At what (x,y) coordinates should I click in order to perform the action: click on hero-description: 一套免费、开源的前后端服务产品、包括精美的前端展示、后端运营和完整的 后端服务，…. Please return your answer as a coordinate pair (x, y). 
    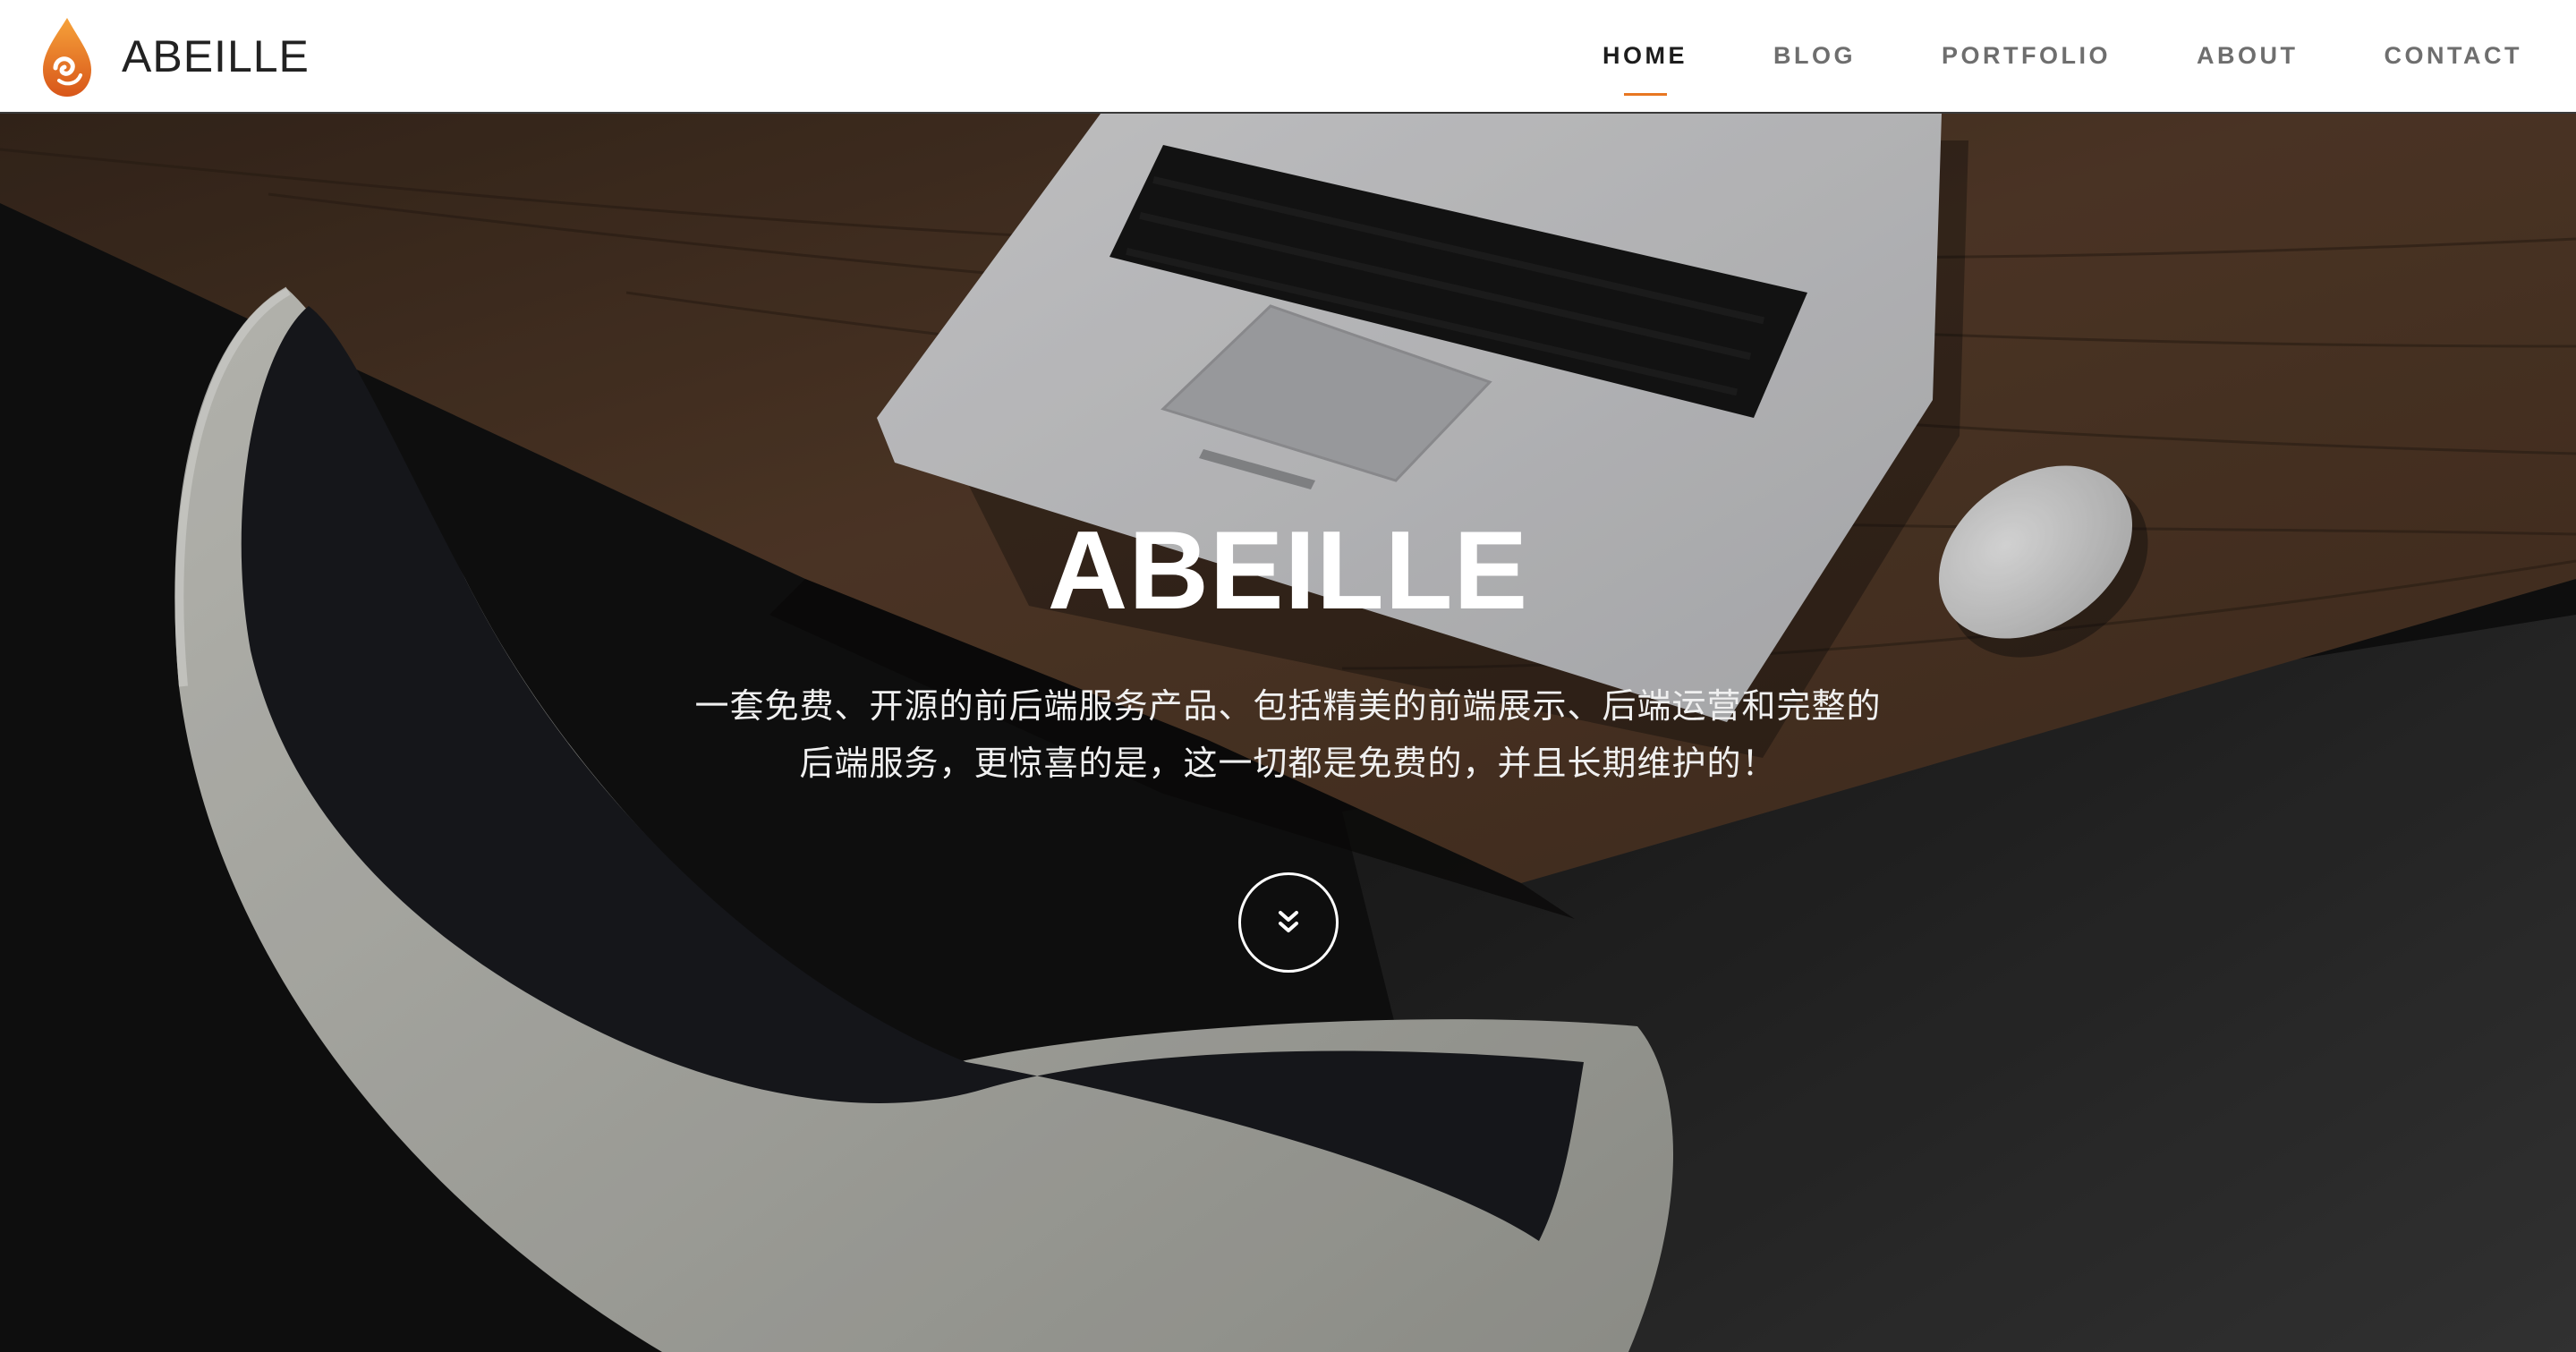
    Looking at the image, I should click on (1288, 734).